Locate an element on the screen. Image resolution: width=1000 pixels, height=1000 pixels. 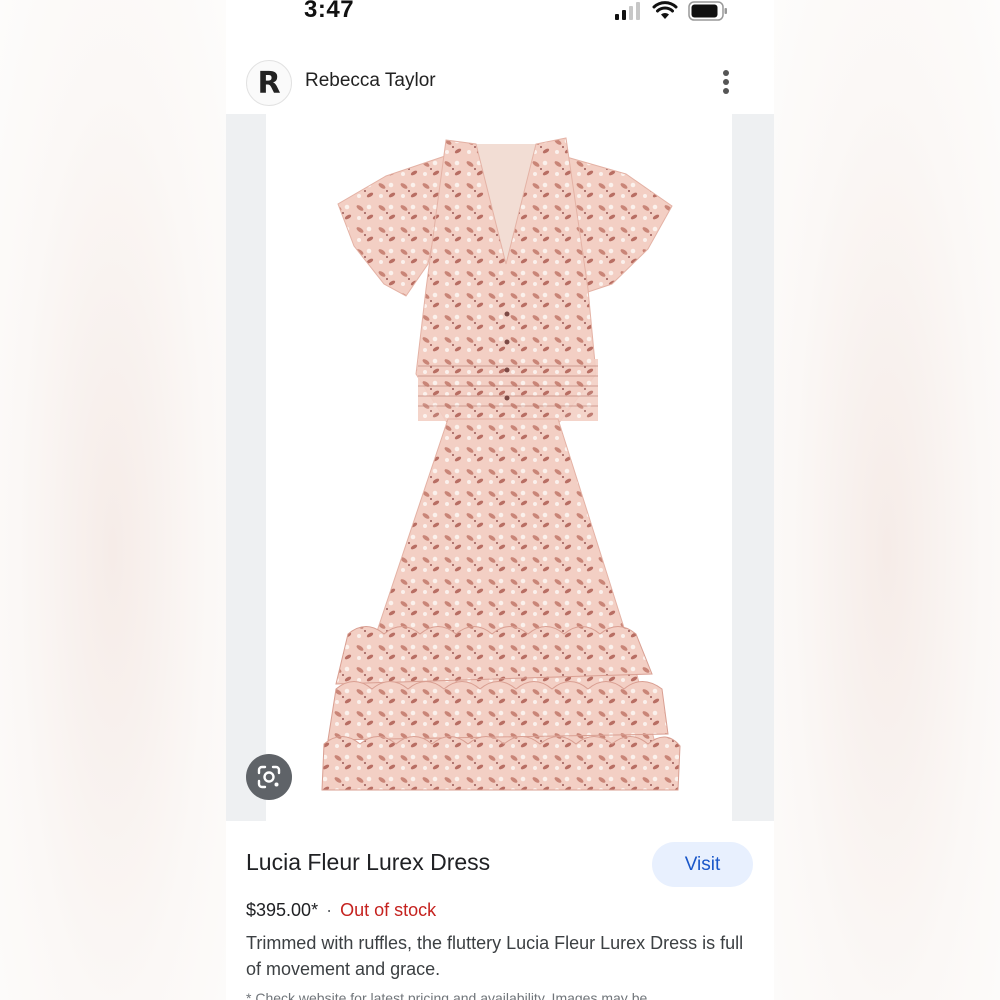
price-row: $395.00* · Out of stock is located at coordinates (341, 910).